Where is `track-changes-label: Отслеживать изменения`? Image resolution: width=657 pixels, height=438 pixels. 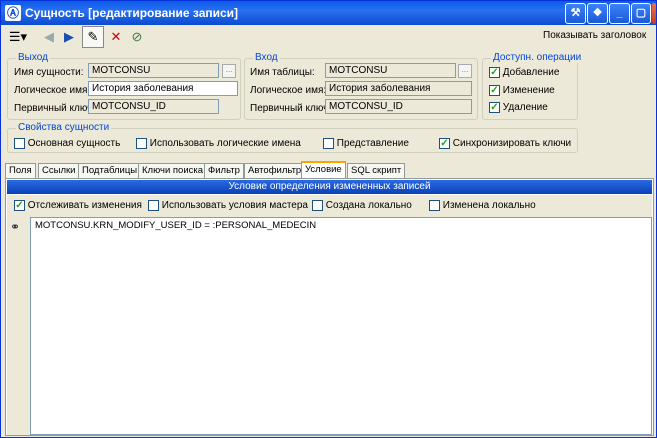
track-changes-label: Отслеживать изменения is located at coordinates (84, 206).